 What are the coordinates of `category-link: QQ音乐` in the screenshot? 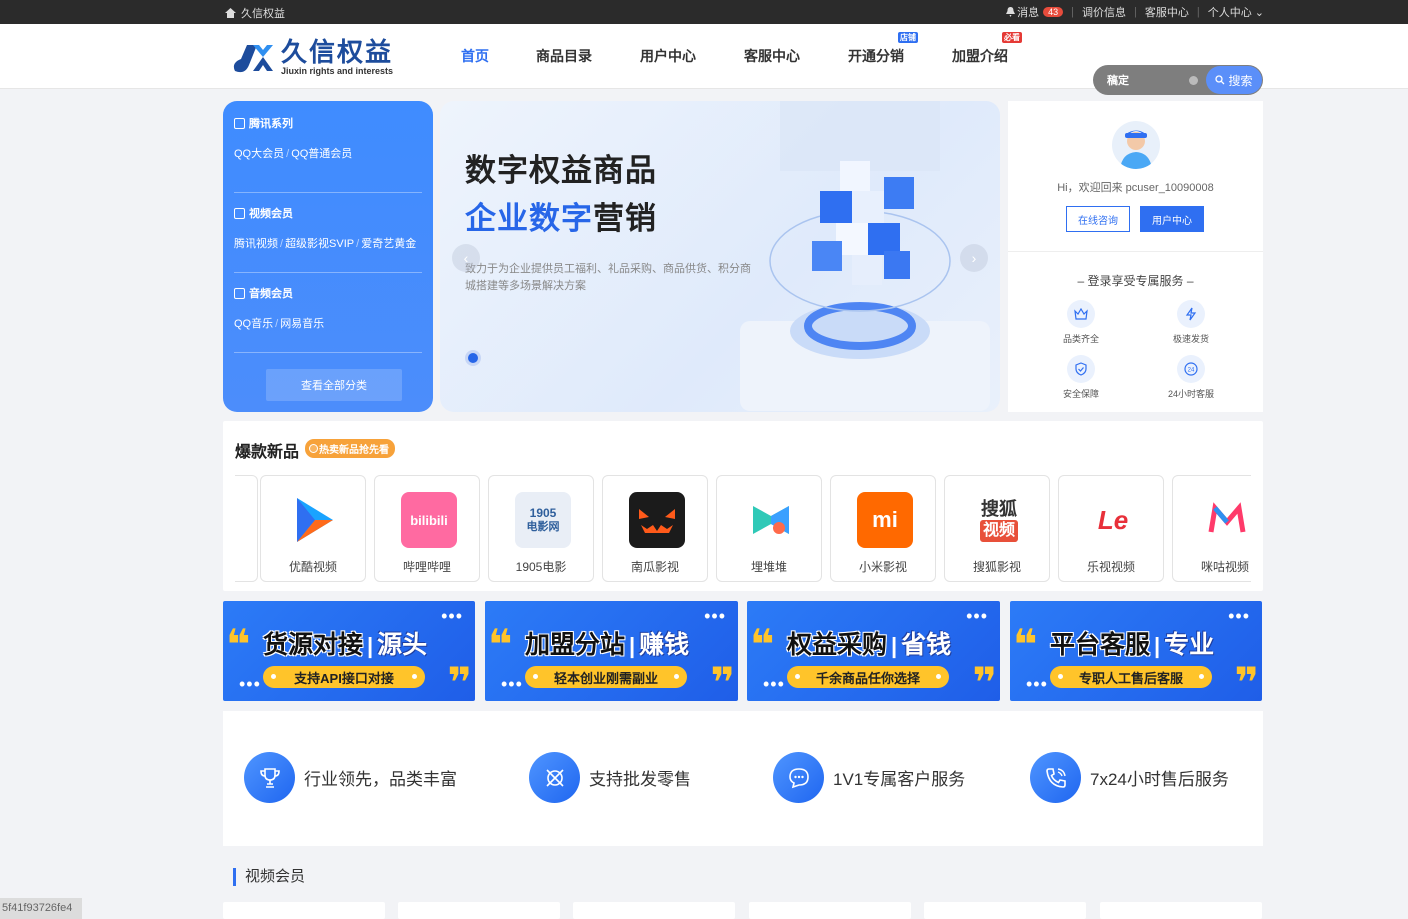 It's located at (253, 324).